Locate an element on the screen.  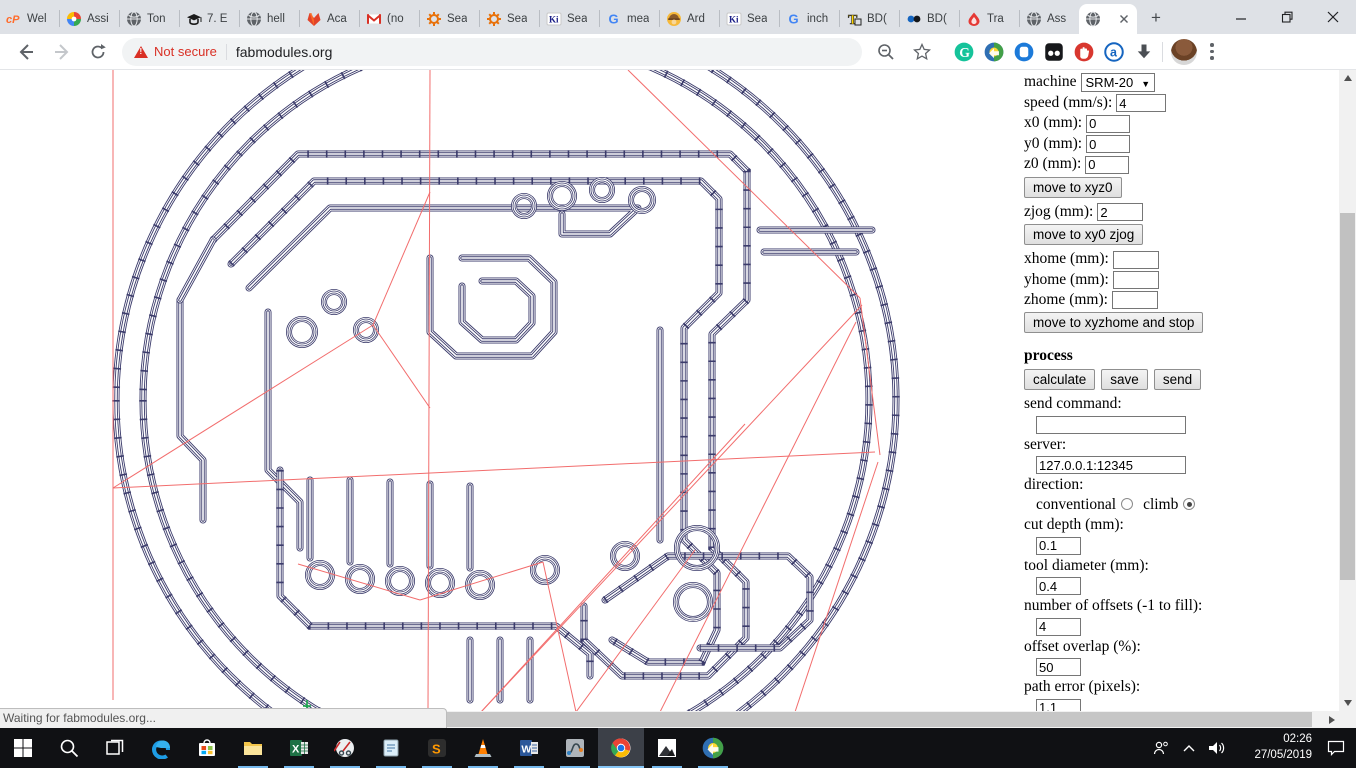
tab-title: Ard is located at coordinates (696, 19).